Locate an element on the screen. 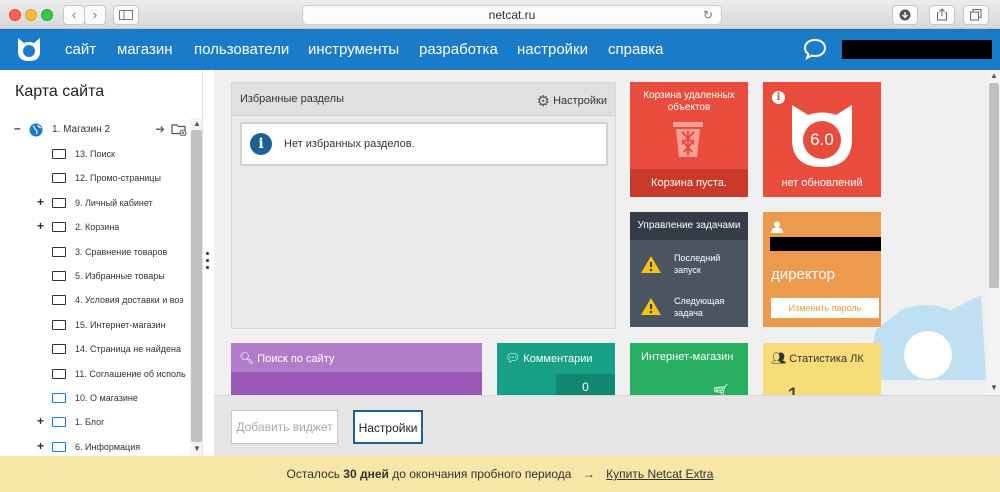 This screenshot has height=492, width=1000. tasks-last-run: Последний запуск is located at coordinates (697, 264).